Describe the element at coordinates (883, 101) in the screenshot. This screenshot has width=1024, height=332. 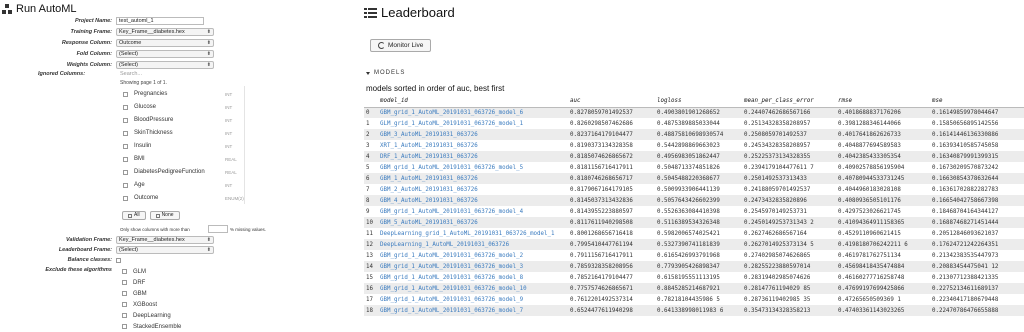
I see `column-header: rmse` at that location.